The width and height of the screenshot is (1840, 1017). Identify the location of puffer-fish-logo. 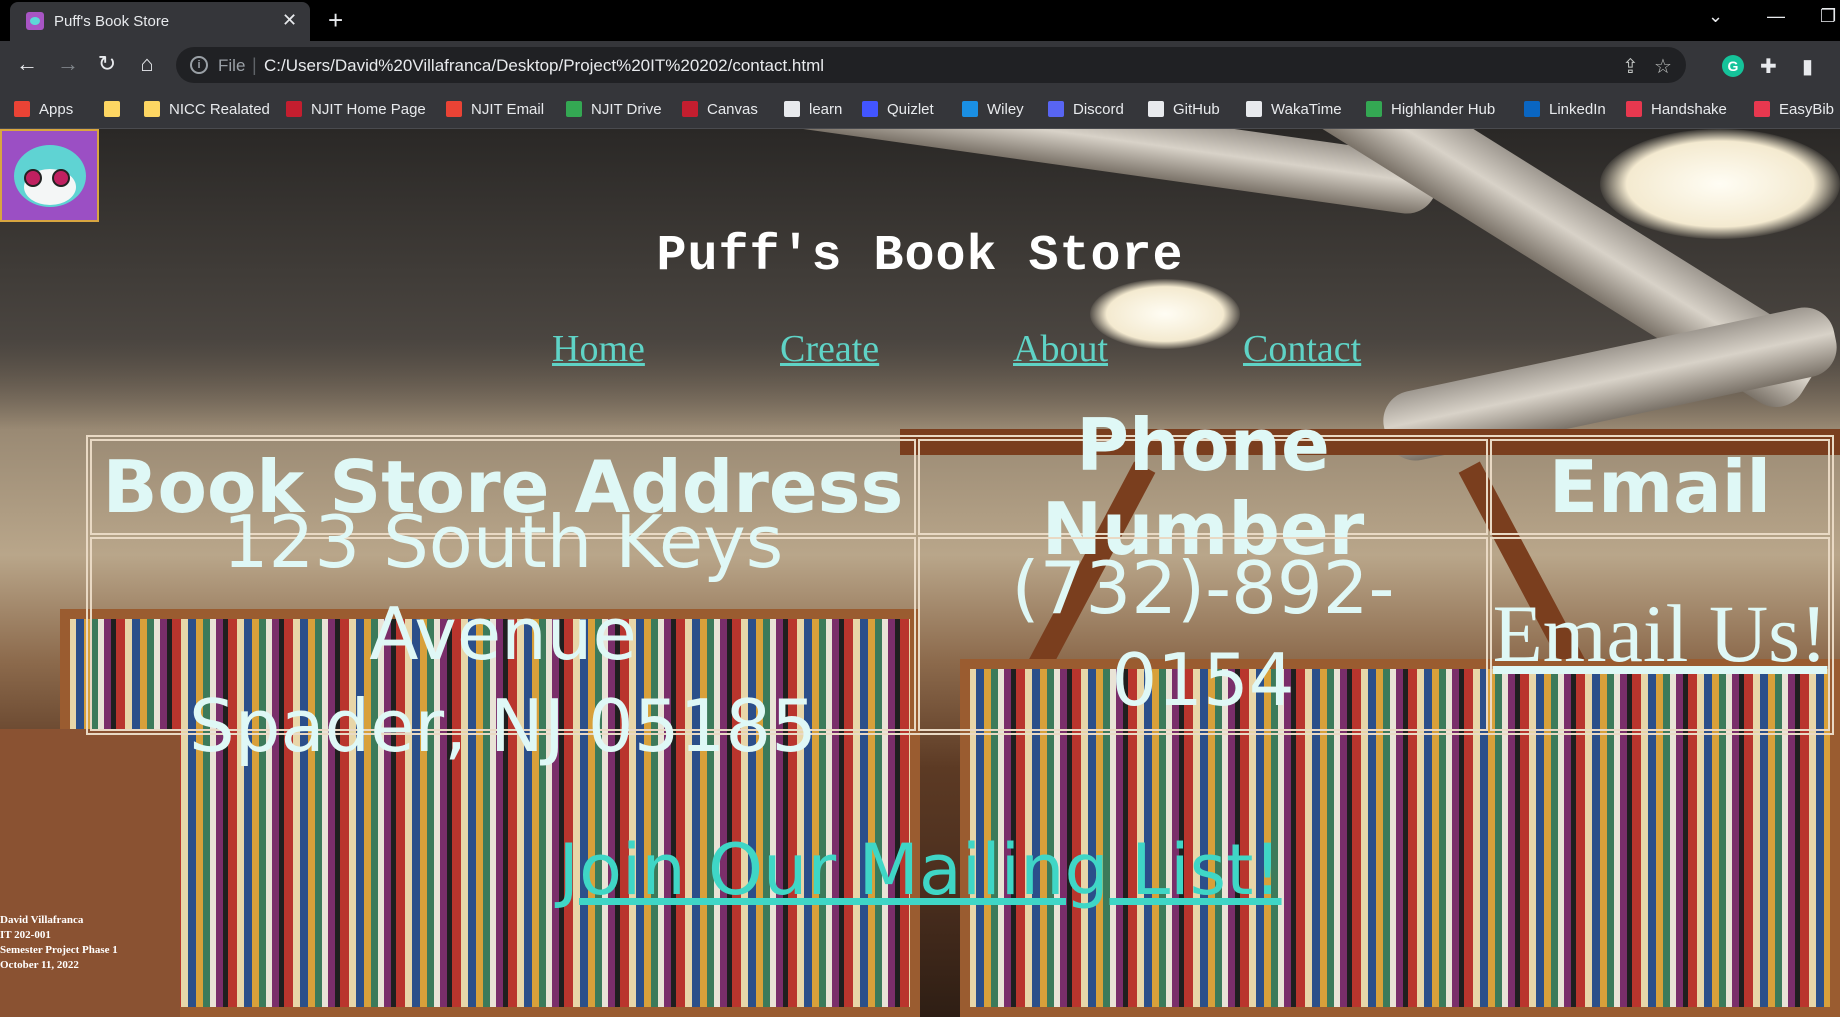
(49, 175).